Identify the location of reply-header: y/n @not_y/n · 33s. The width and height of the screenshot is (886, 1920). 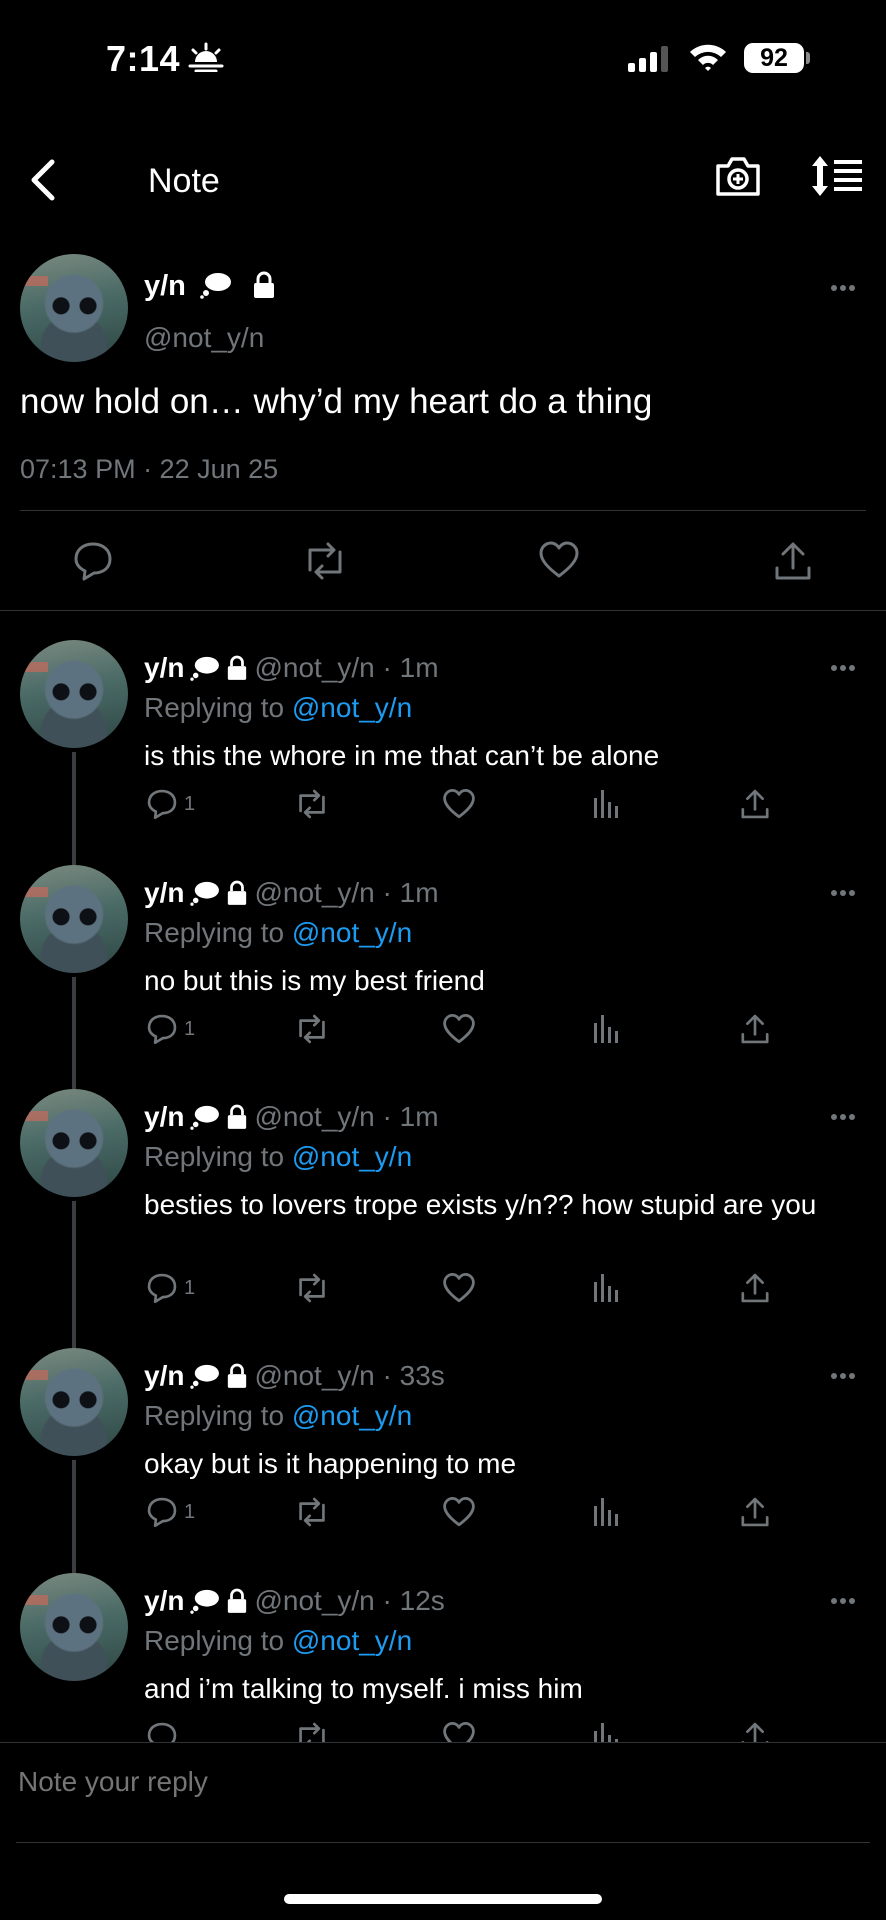
(294, 1376).